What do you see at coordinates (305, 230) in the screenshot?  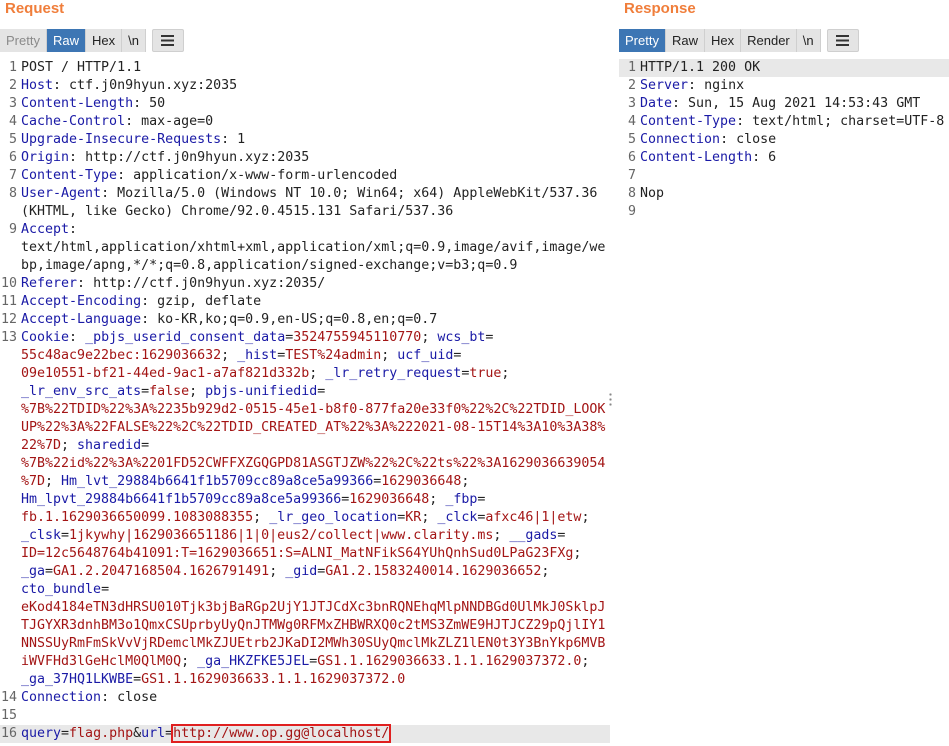 I see `editor-line: 9 Accept:` at bounding box center [305, 230].